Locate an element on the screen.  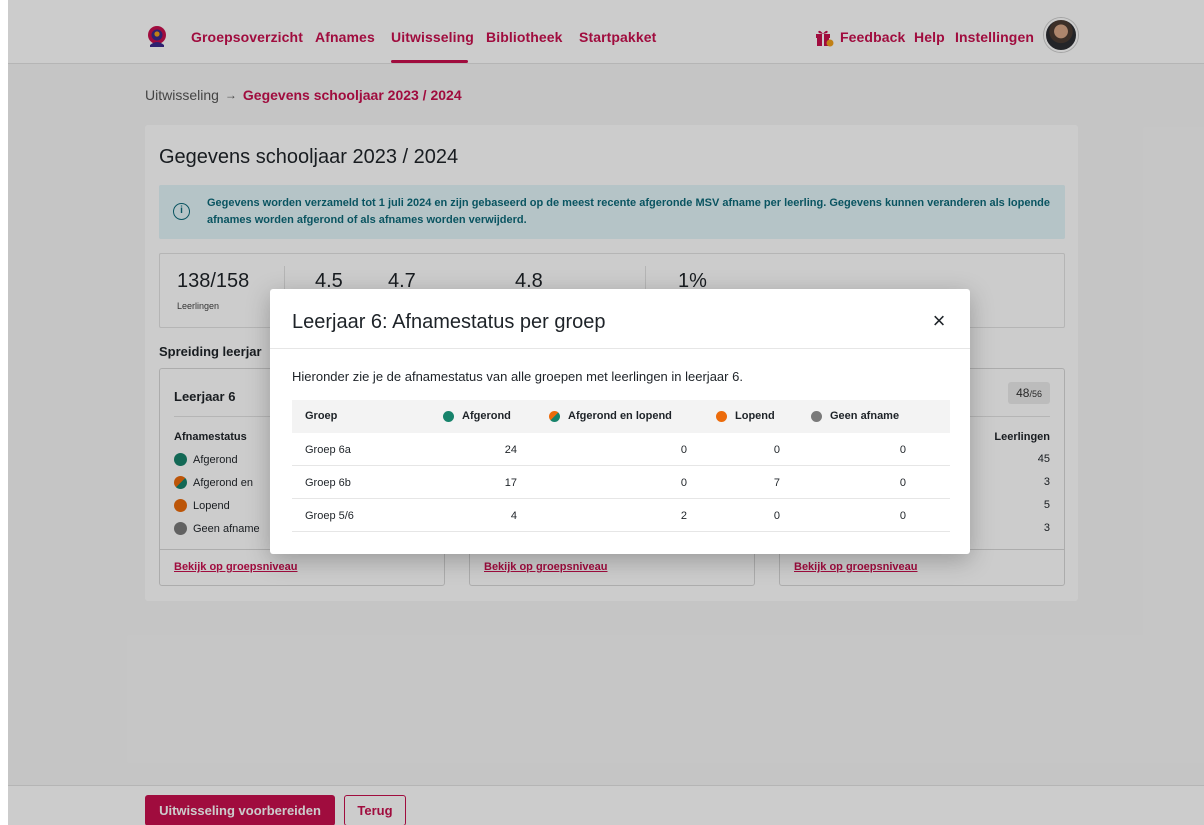
cell-afgerond-lopend: 2 is located at coordinates (683, 516).